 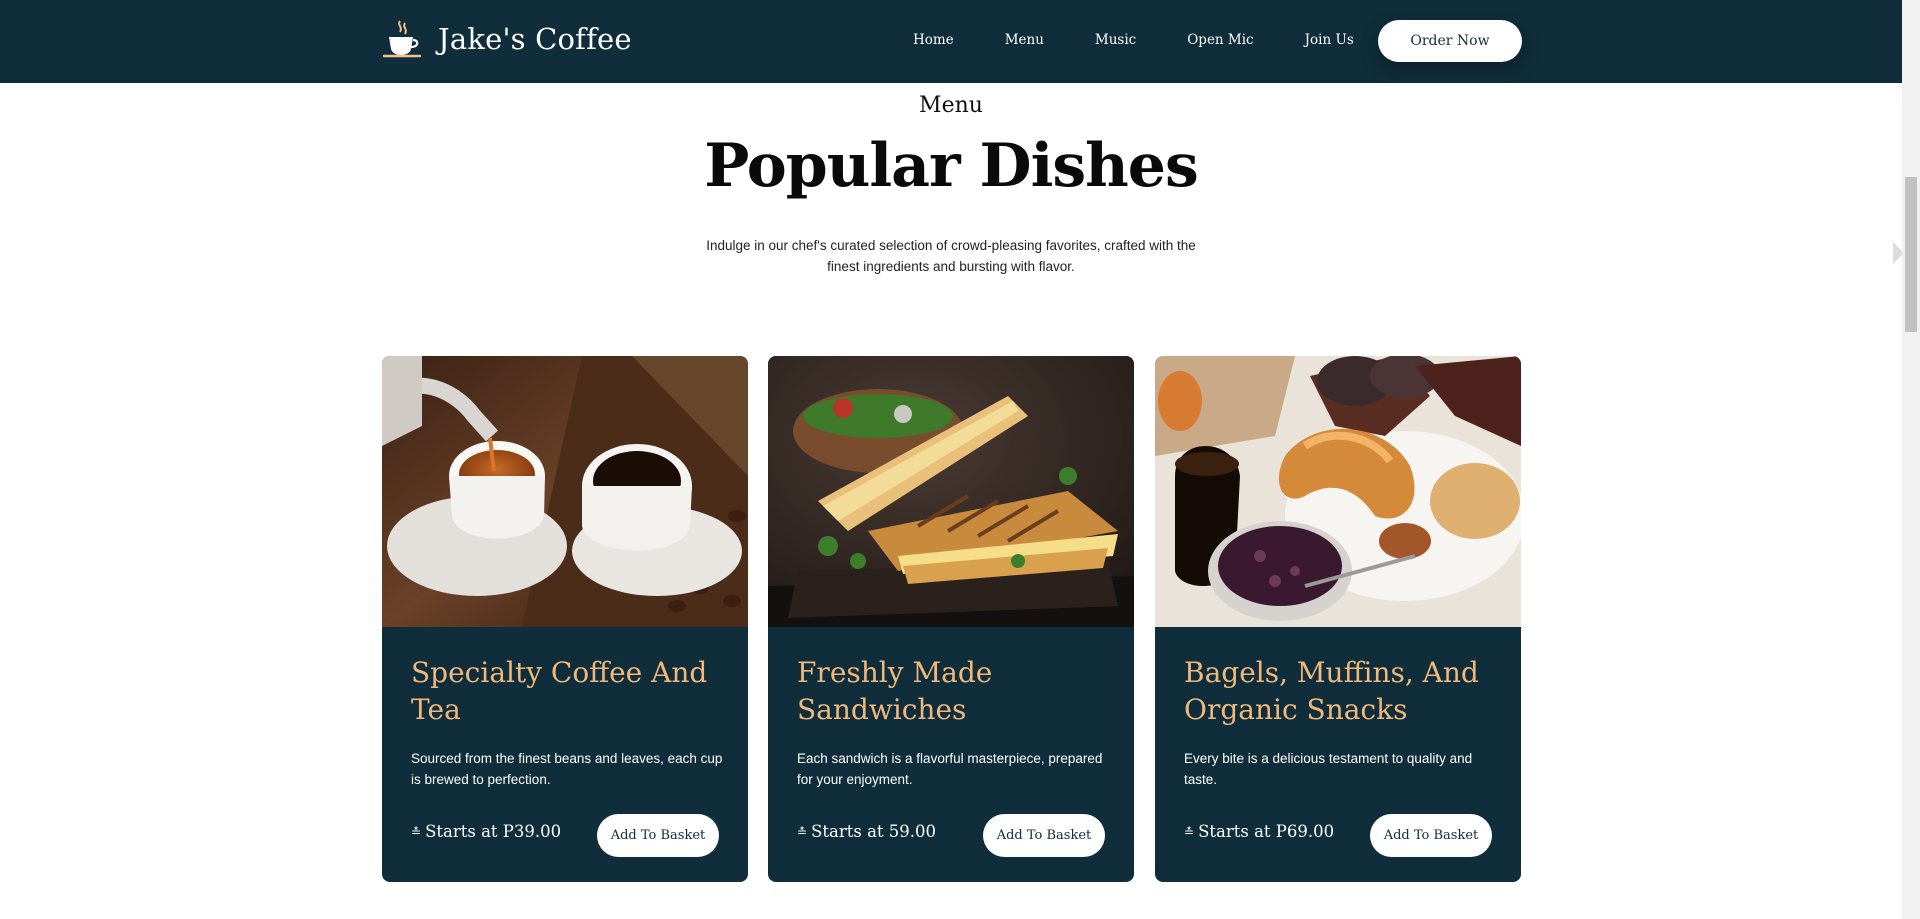 I want to click on card-title: Bagels, Muffins, And Organic Snacks, so click(x=1331, y=691).